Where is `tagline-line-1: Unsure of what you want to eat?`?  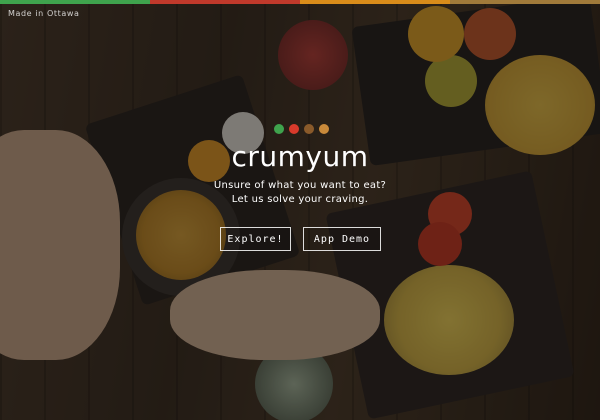 tagline-line-1: Unsure of what you want to eat? is located at coordinates (300, 185).